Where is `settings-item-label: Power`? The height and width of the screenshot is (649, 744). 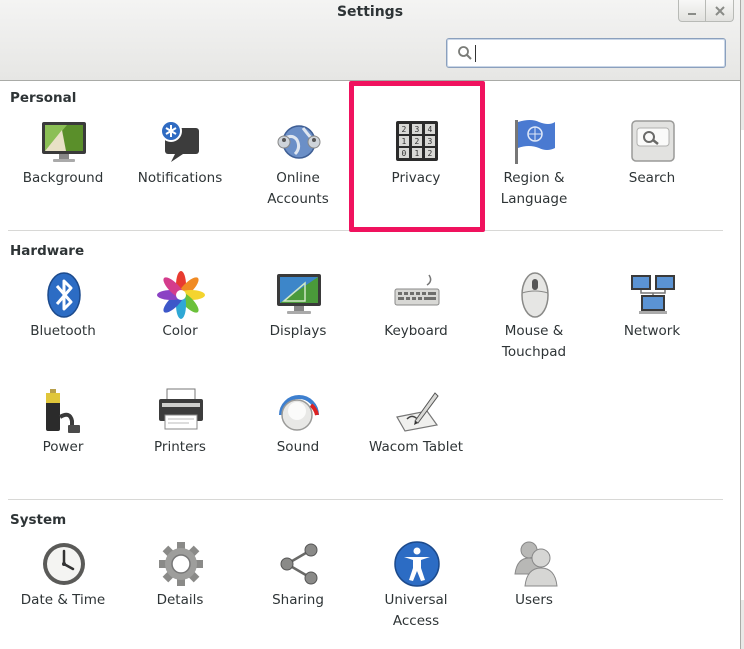 settings-item-label: Power is located at coordinates (63, 447).